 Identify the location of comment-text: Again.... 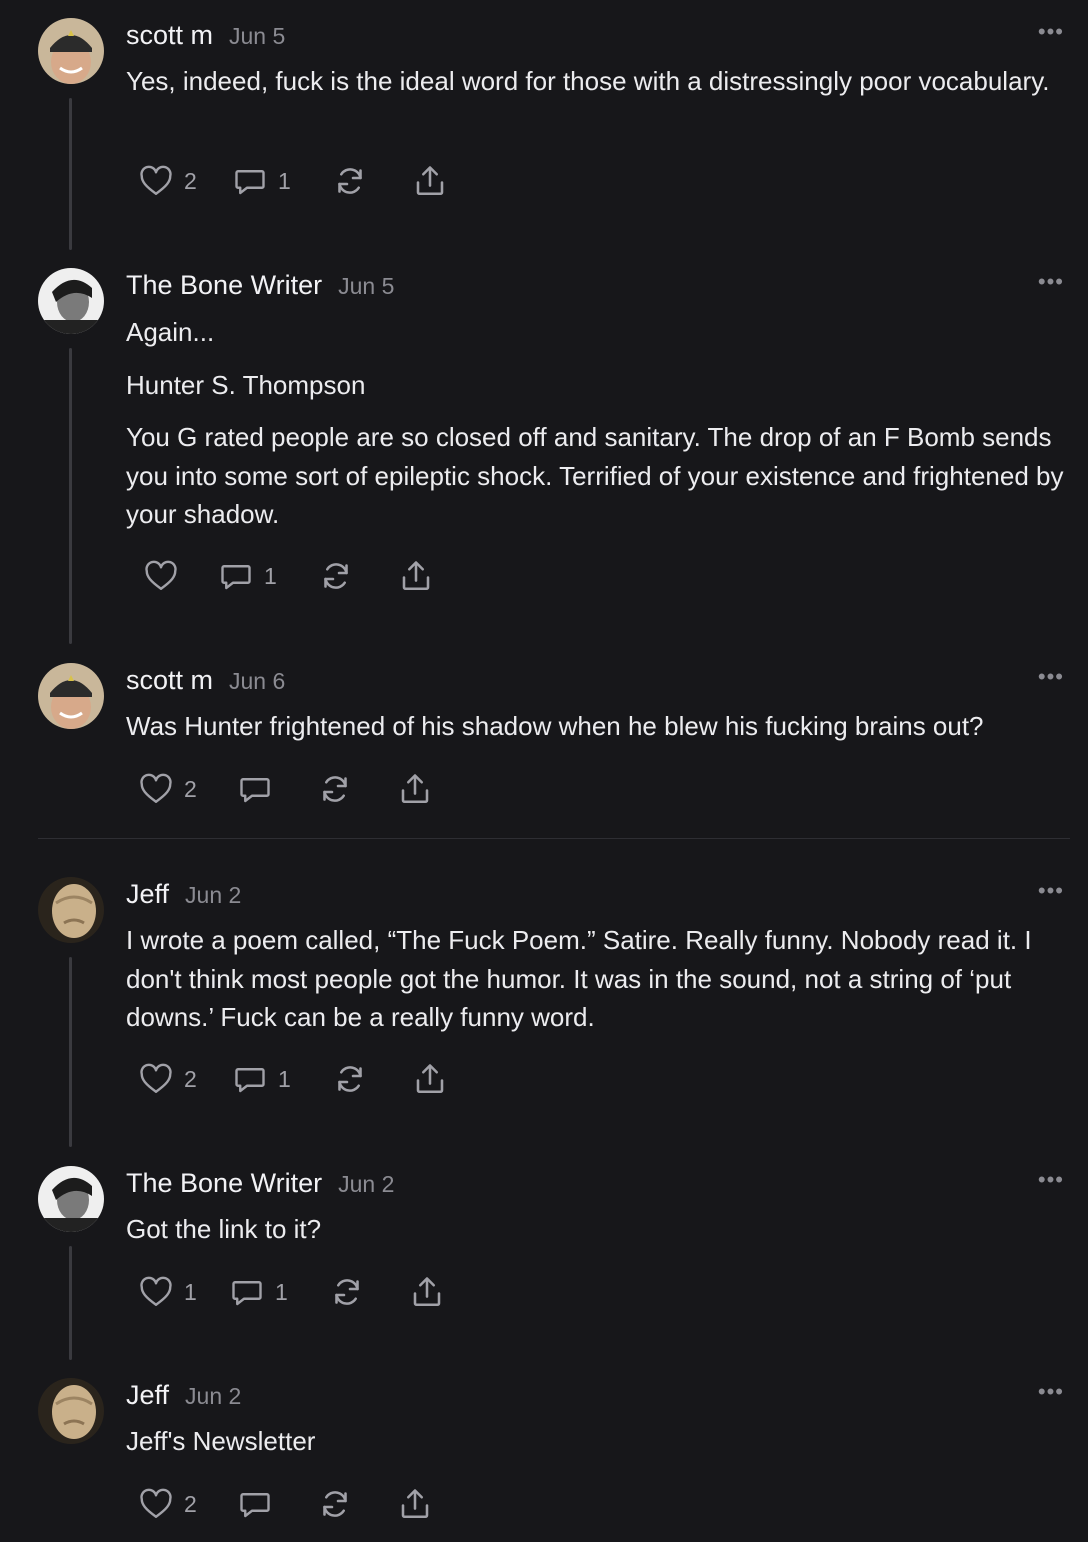
(170, 332).